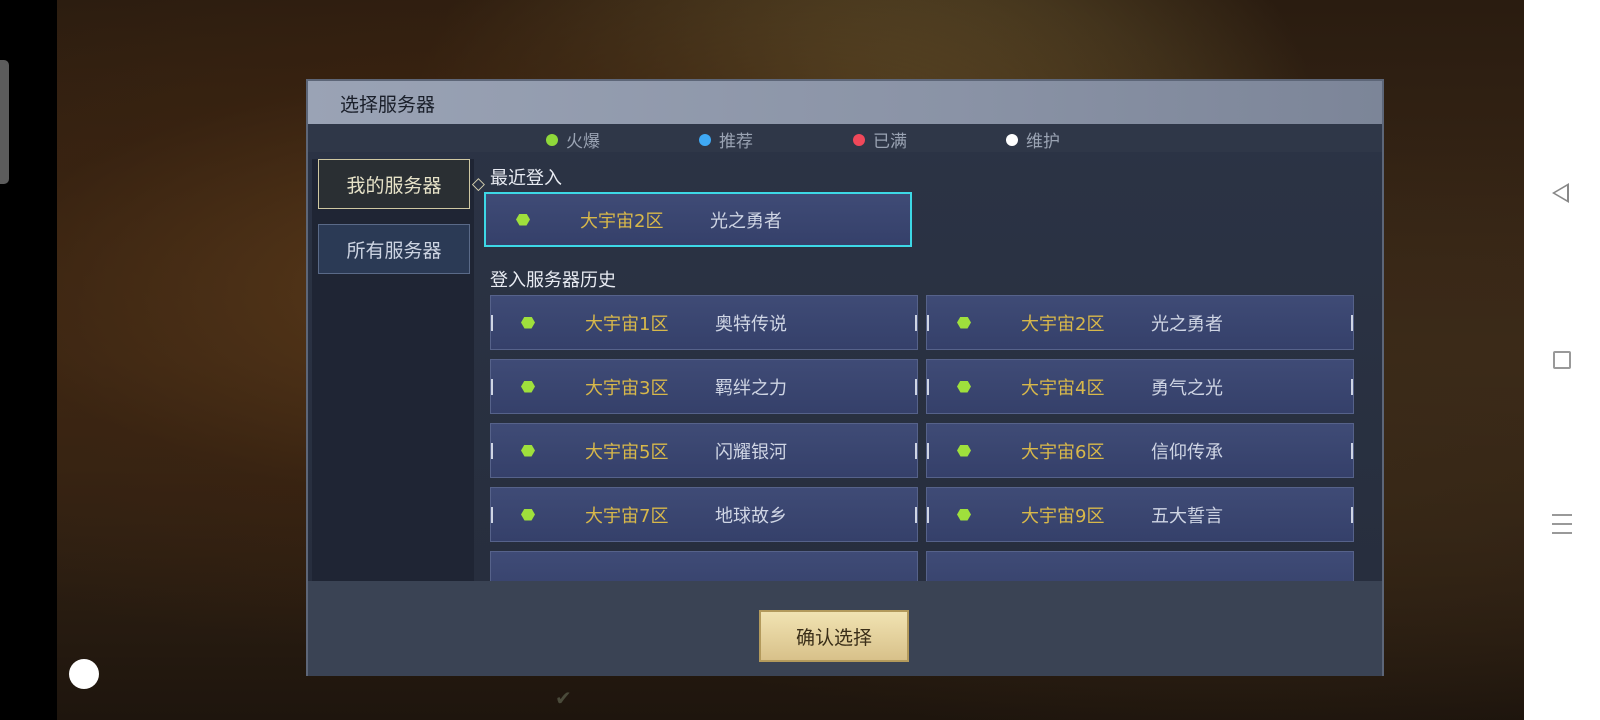 The height and width of the screenshot is (720, 1600). I want to click on server-name: 五大誓言, so click(1187, 516).